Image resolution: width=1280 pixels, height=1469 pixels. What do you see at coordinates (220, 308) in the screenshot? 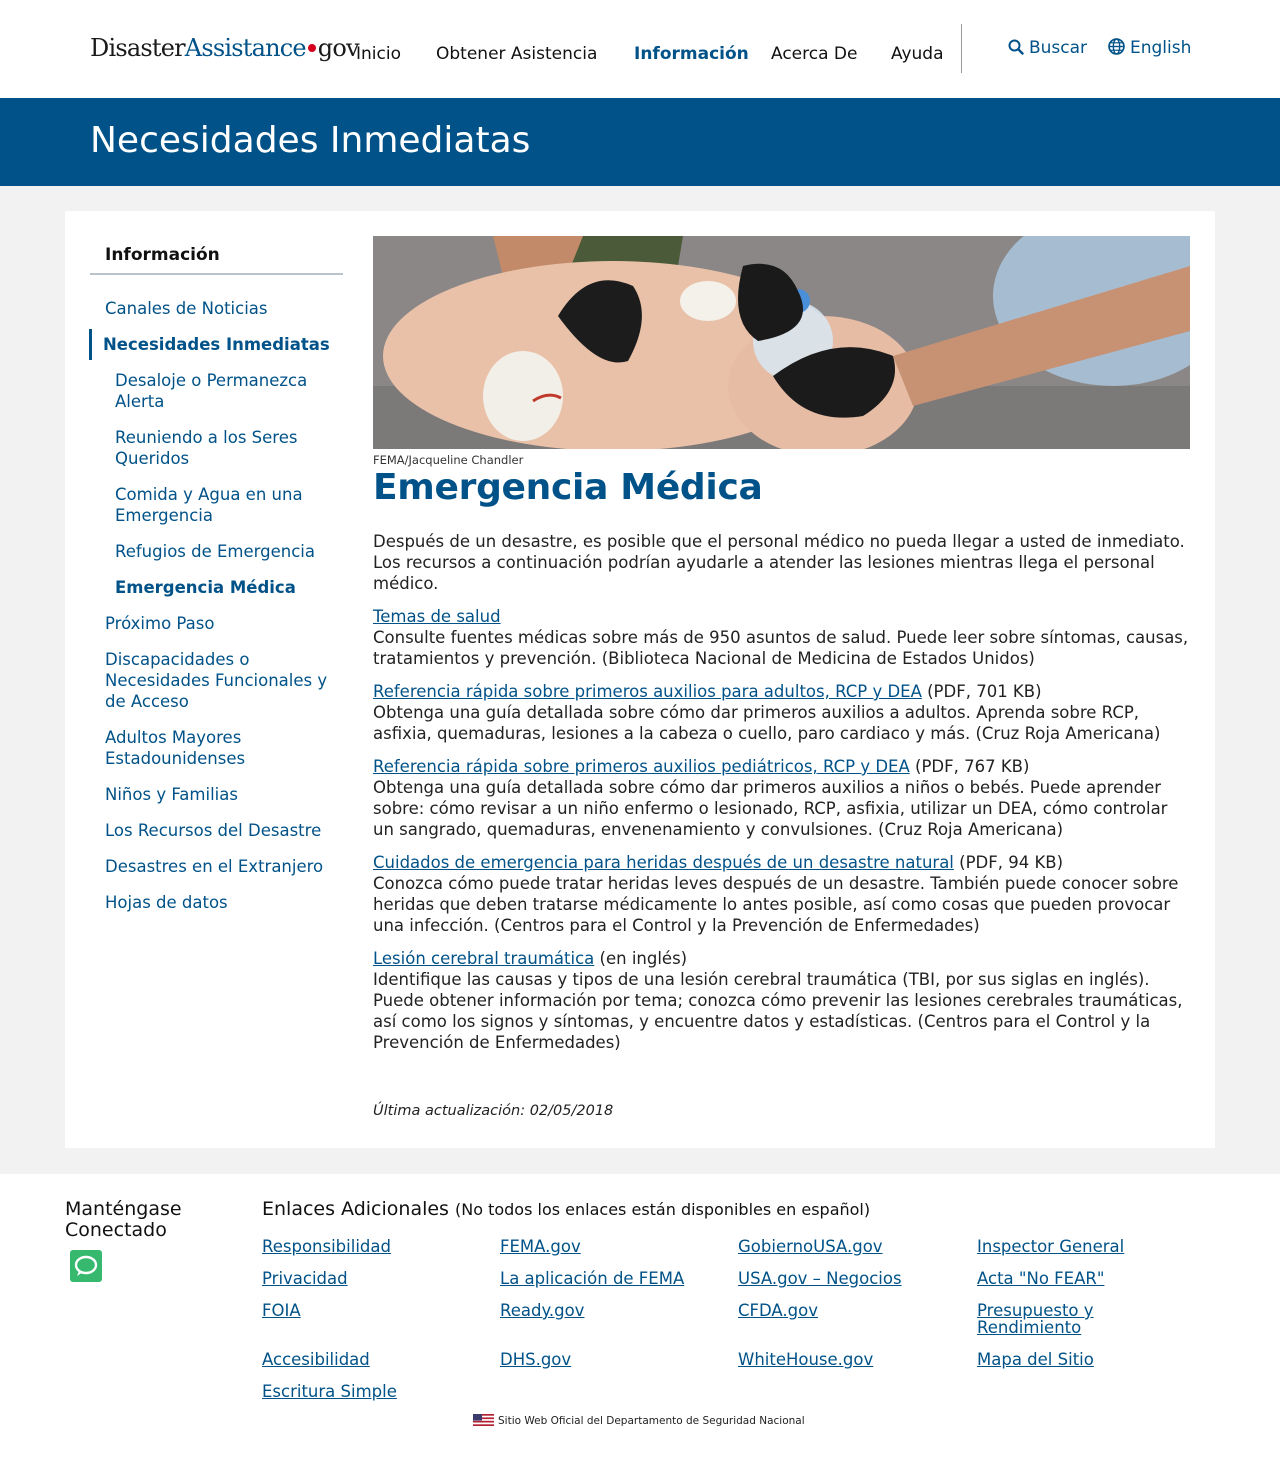
I see `sidebar-item-canales-de-noticias: Canales de Noticias` at bounding box center [220, 308].